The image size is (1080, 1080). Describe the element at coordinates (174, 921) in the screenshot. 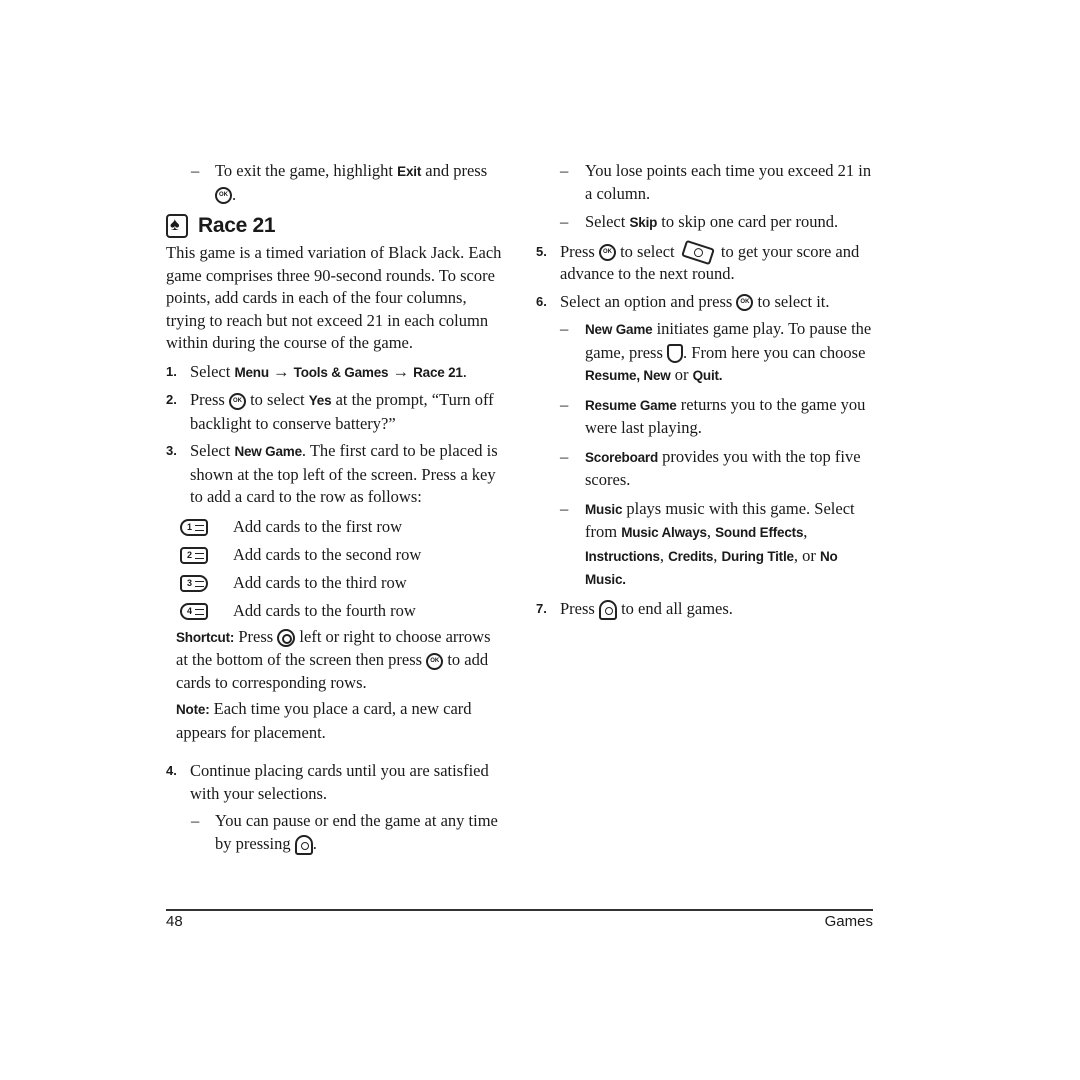

I see `page-number: 48` at that location.